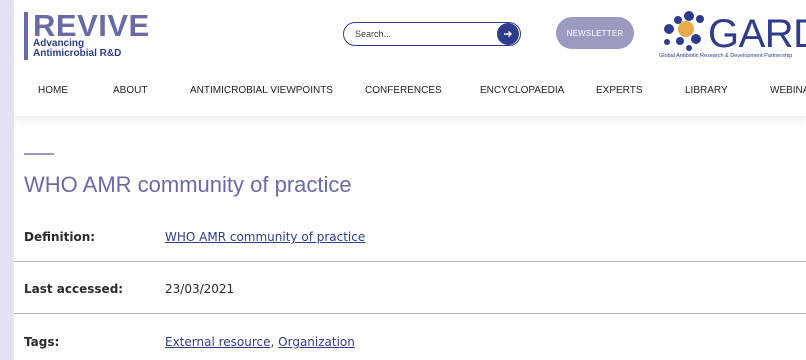 Image resolution: width=806 pixels, height=360 pixels. I want to click on definition-link: WHO AMR community of practice, so click(265, 237).